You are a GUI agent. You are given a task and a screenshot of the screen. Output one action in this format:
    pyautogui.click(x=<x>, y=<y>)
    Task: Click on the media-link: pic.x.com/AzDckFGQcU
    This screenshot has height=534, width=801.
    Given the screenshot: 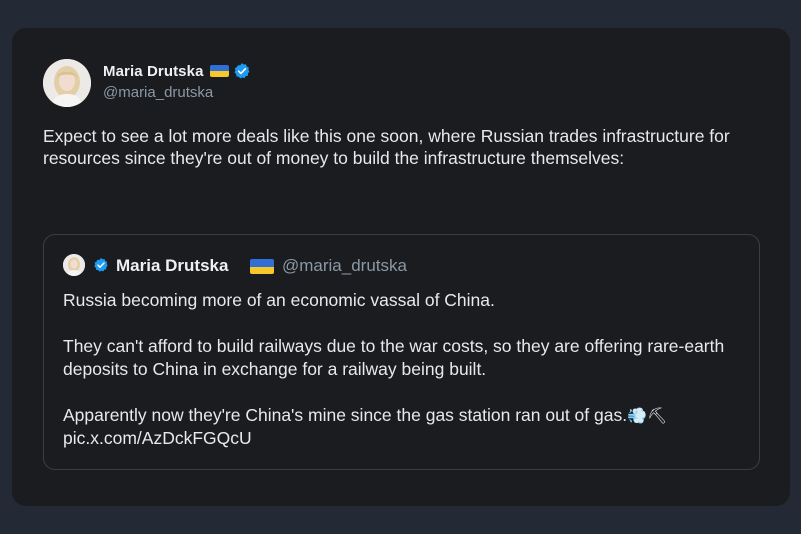 What is the action you would take?
    pyautogui.click(x=157, y=438)
    